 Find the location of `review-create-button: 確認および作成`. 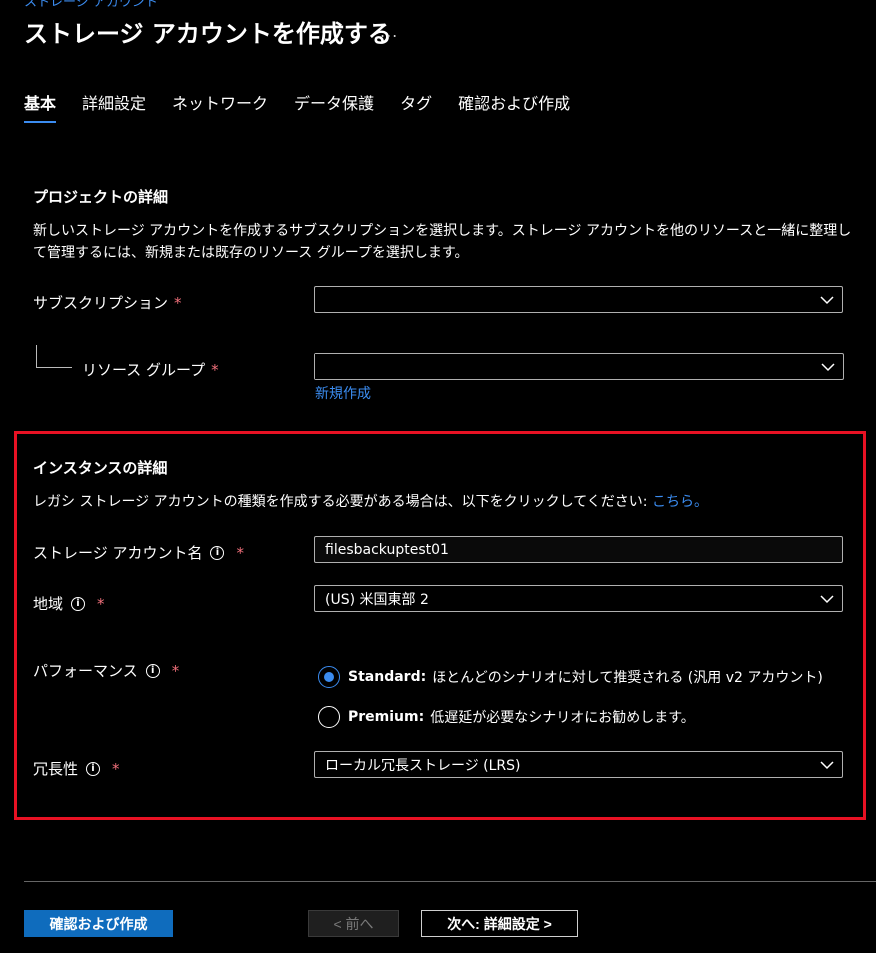

review-create-button: 確認および作成 is located at coordinates (98, 923).